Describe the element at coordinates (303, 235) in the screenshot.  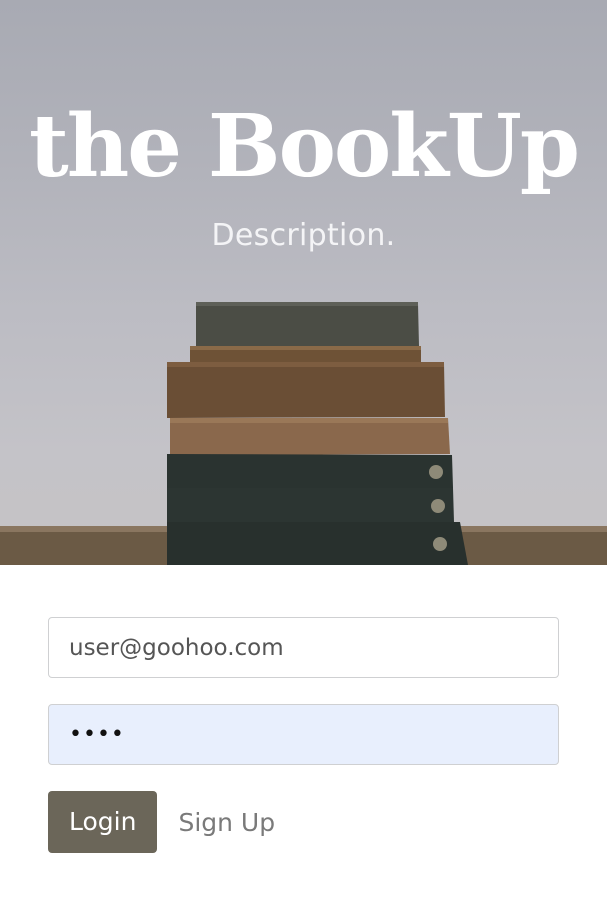
I see `app-description: Description.` at that location.